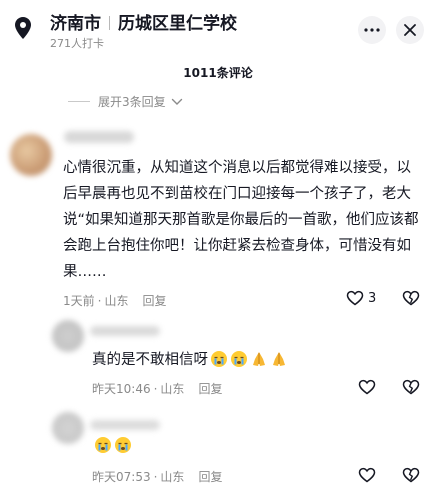  Describe the element at coordinates (132, 102) in the screenshot. I see `expand-replies-label: 展开3条回复` at that location.